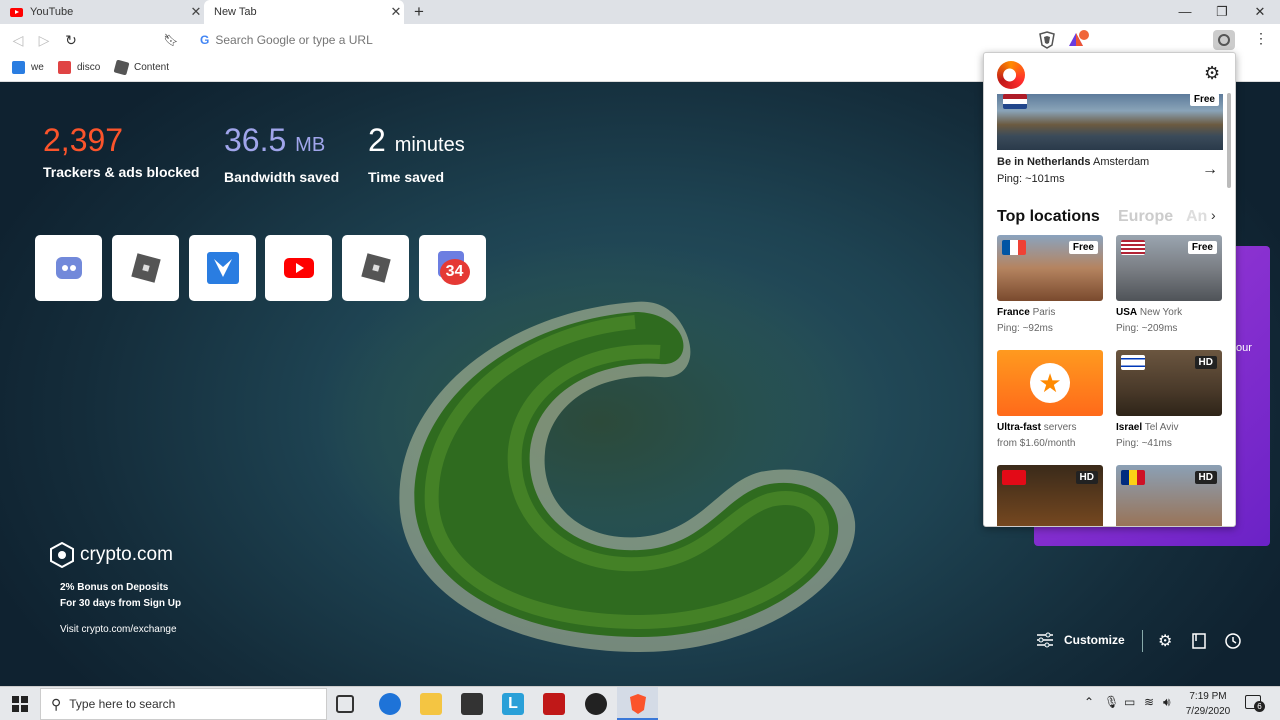 The image size is (1280, 720). What do you see at coordinates (377, 140) in the screenshot?
I see `time-value: 2` at bounding box center [377, 140].